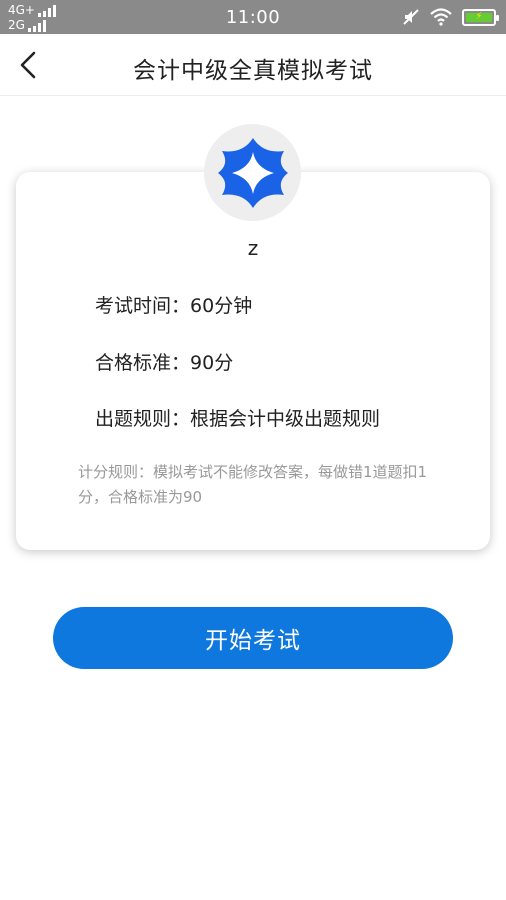 This screenshot has width=506, height=900. Describe the element at coordinates (441, 17) in the screenshot. I see `wifi-icon` at that location.